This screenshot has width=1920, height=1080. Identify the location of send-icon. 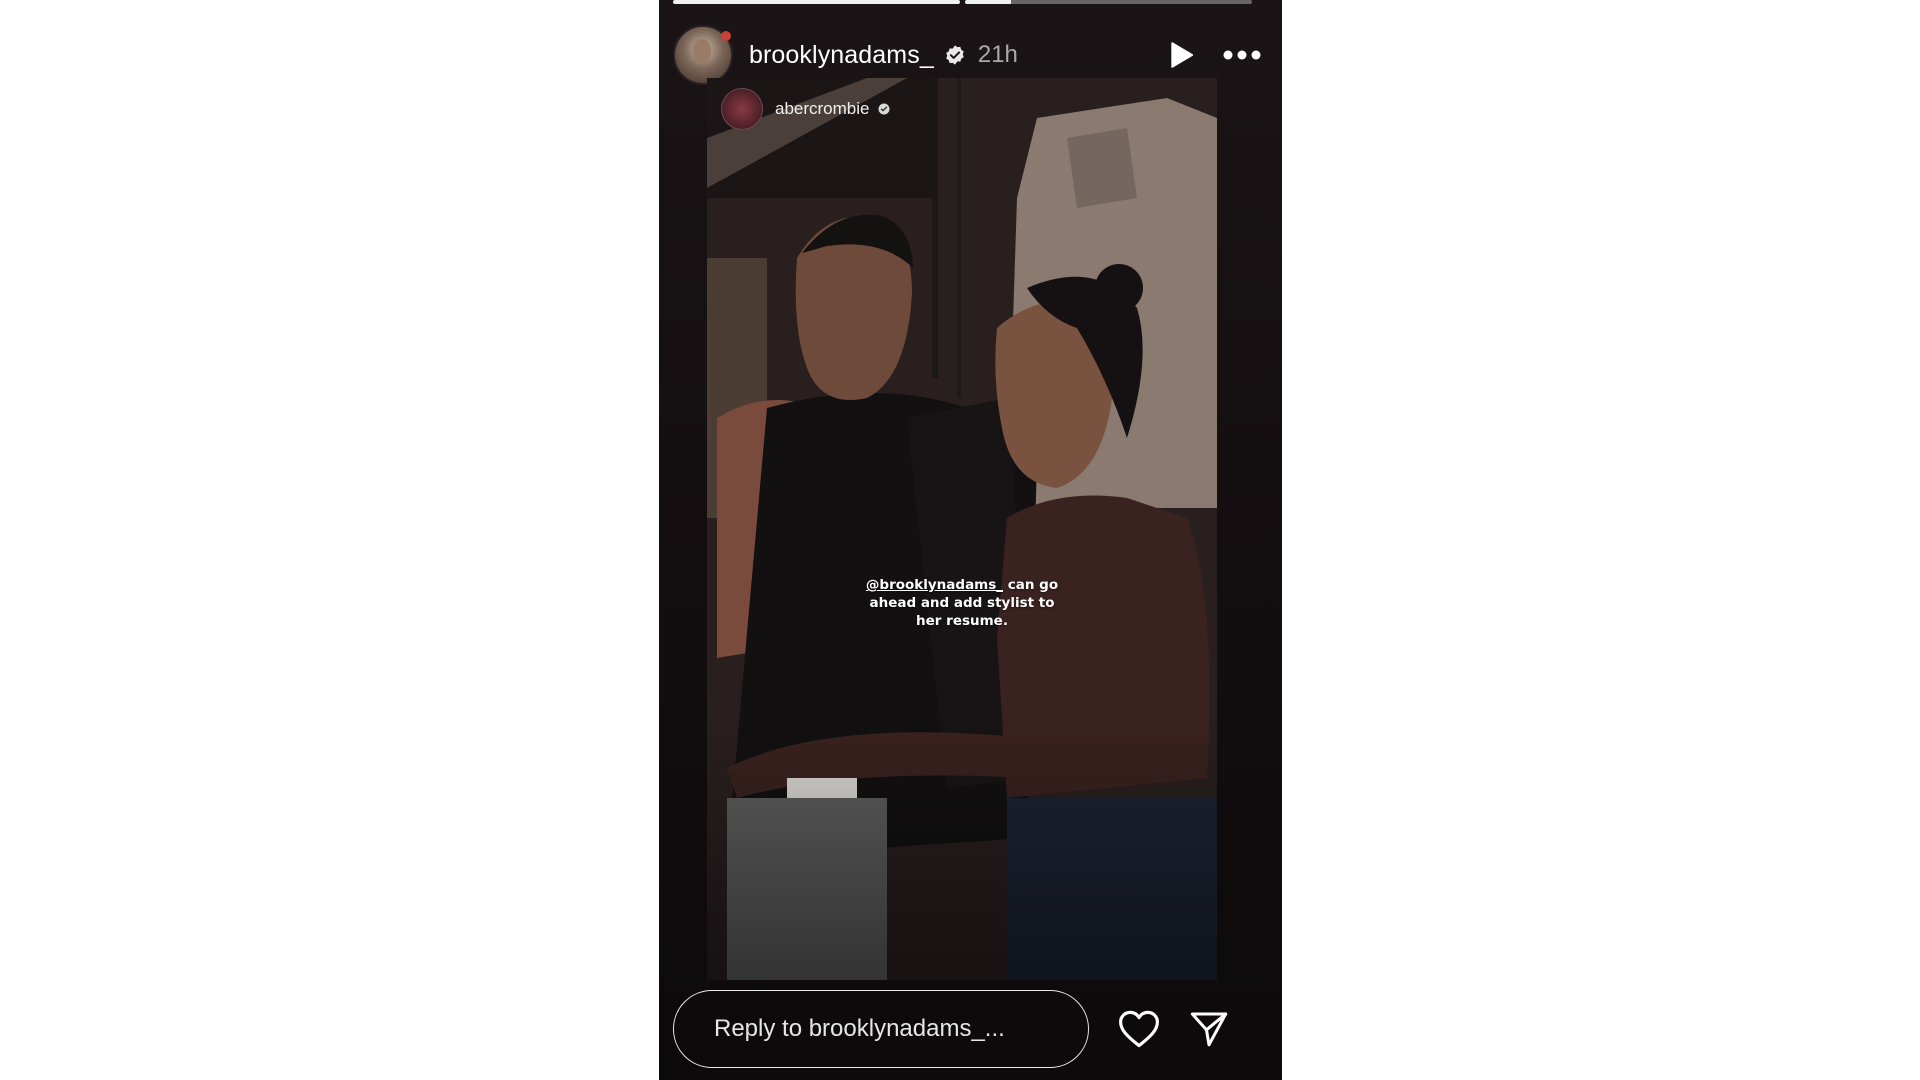
(1209, 1029).